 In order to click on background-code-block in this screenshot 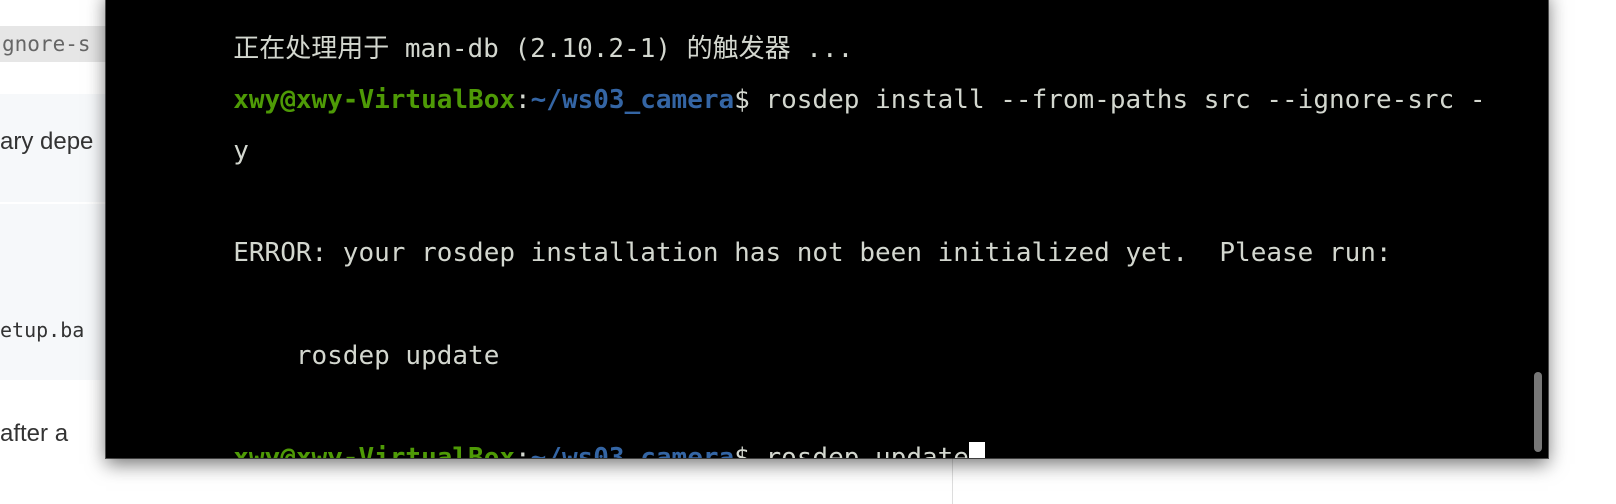, I will do `click(60, 292)`.